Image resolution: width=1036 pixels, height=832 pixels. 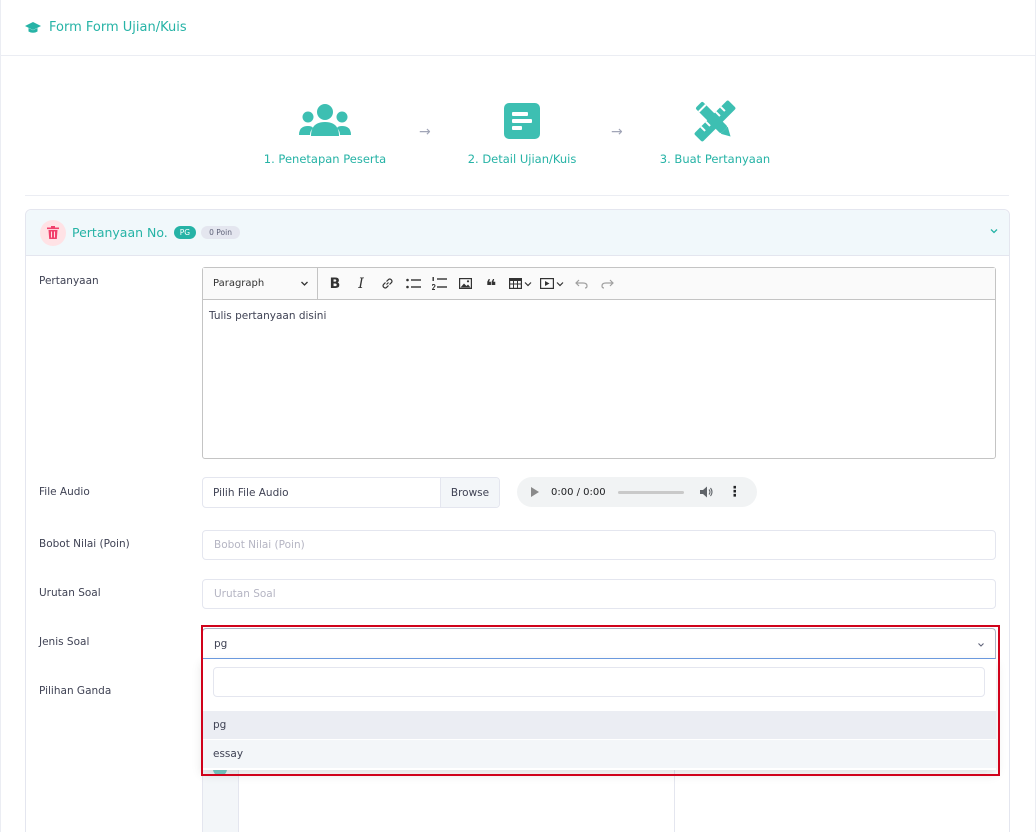 I want to click on file-audio-label: File Audio, so click(x=64, y=492).